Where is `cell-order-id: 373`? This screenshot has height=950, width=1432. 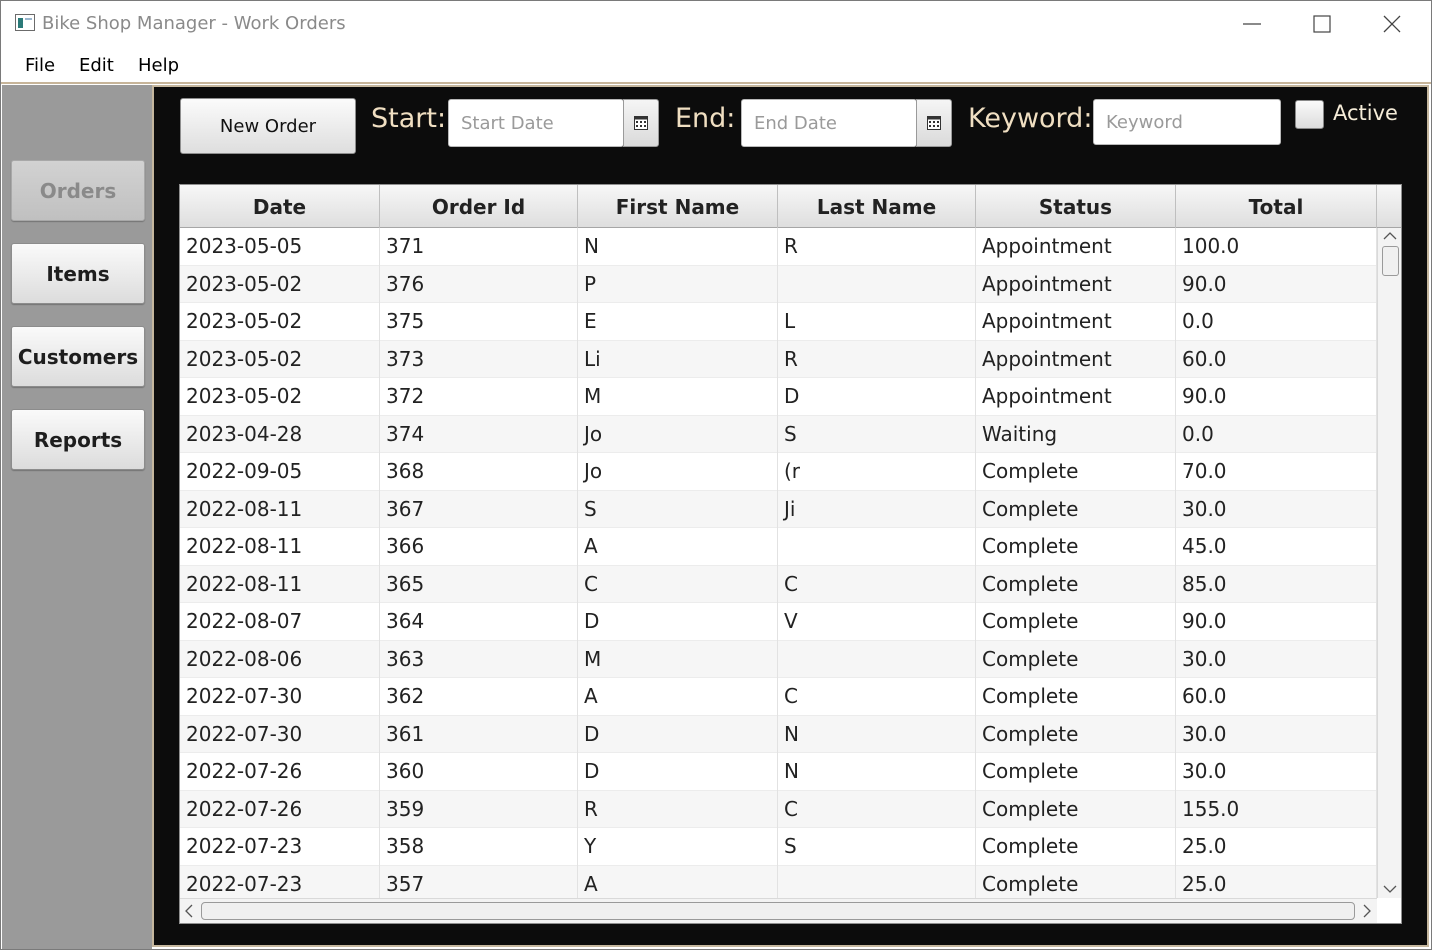 cell-order-id: 373 is located at coordinates (479, 359).